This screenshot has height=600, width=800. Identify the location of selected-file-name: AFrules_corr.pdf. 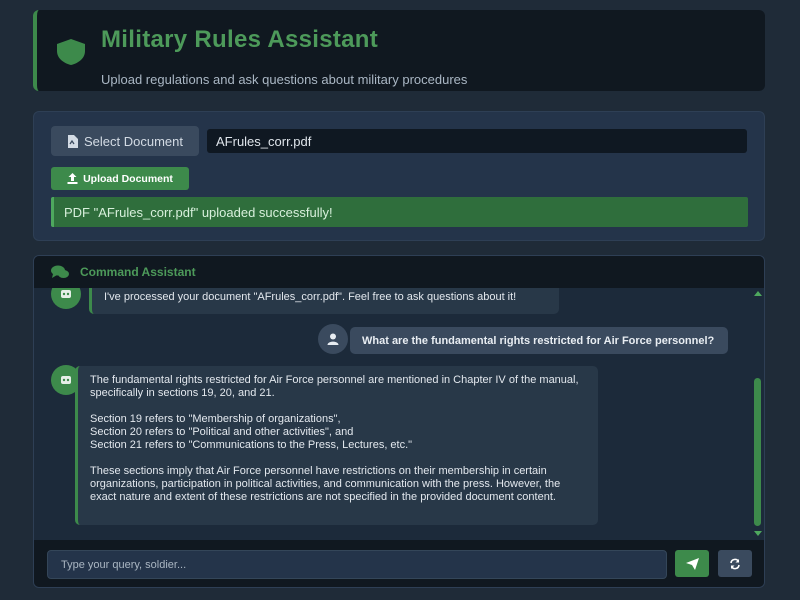
(477, 141).